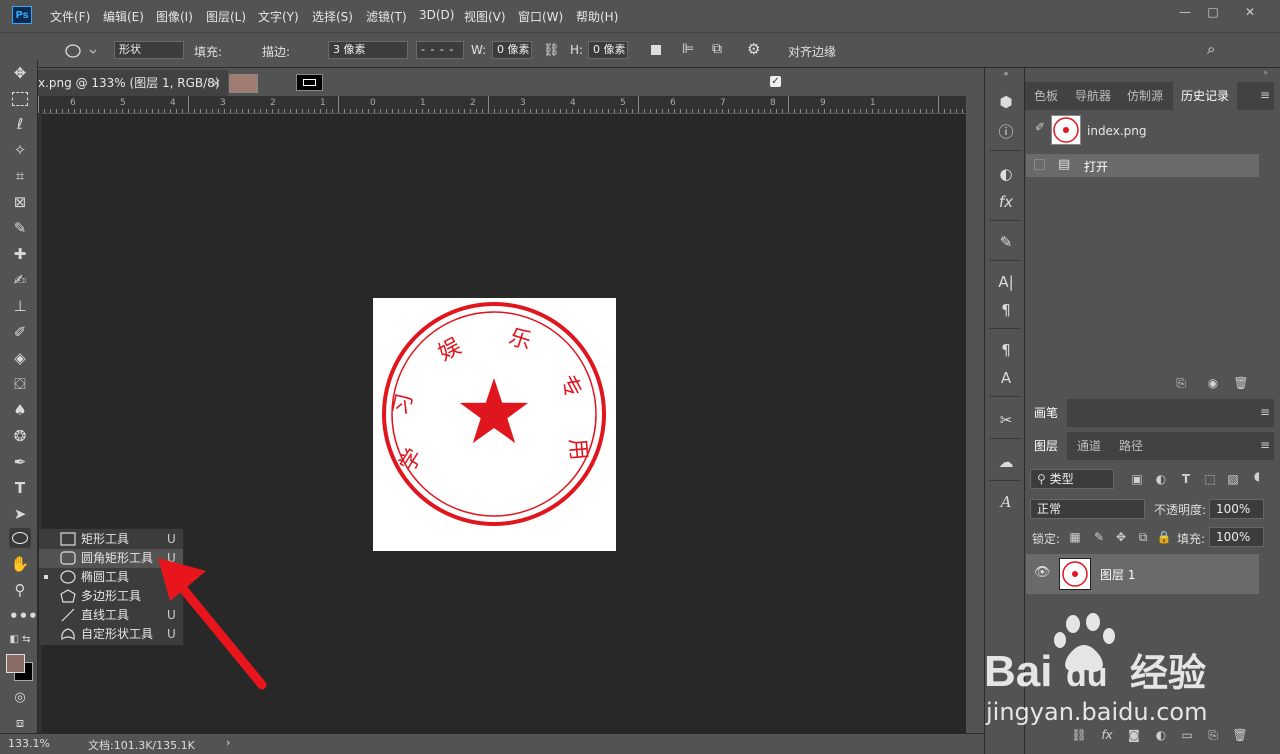 This screenshot has width=1280, height=754. Describe the element at coordinates (20, 176) in the screenshot. I see `crop-tool-icon: ⌗` at that location.